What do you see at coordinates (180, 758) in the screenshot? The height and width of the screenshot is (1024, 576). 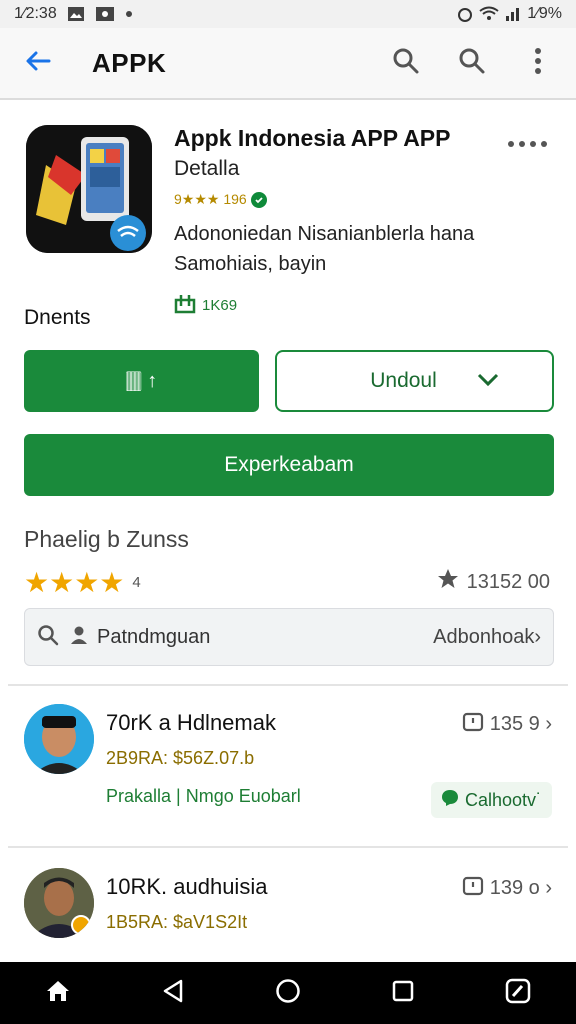 I see `item-meta: 2B9RA: $56Z.07.b` at bounding box center [180, 758].